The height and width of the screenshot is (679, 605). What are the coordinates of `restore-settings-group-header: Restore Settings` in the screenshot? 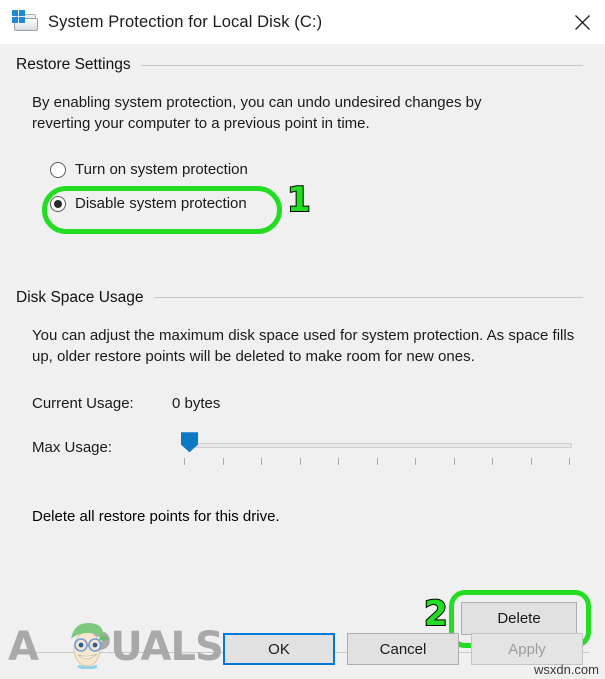 It's located at (302, 65).